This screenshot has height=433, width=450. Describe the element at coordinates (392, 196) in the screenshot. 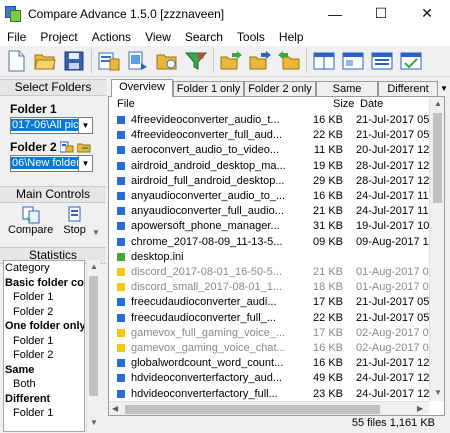

I see `file-date: 24-Jul-2017 11:` at that location.